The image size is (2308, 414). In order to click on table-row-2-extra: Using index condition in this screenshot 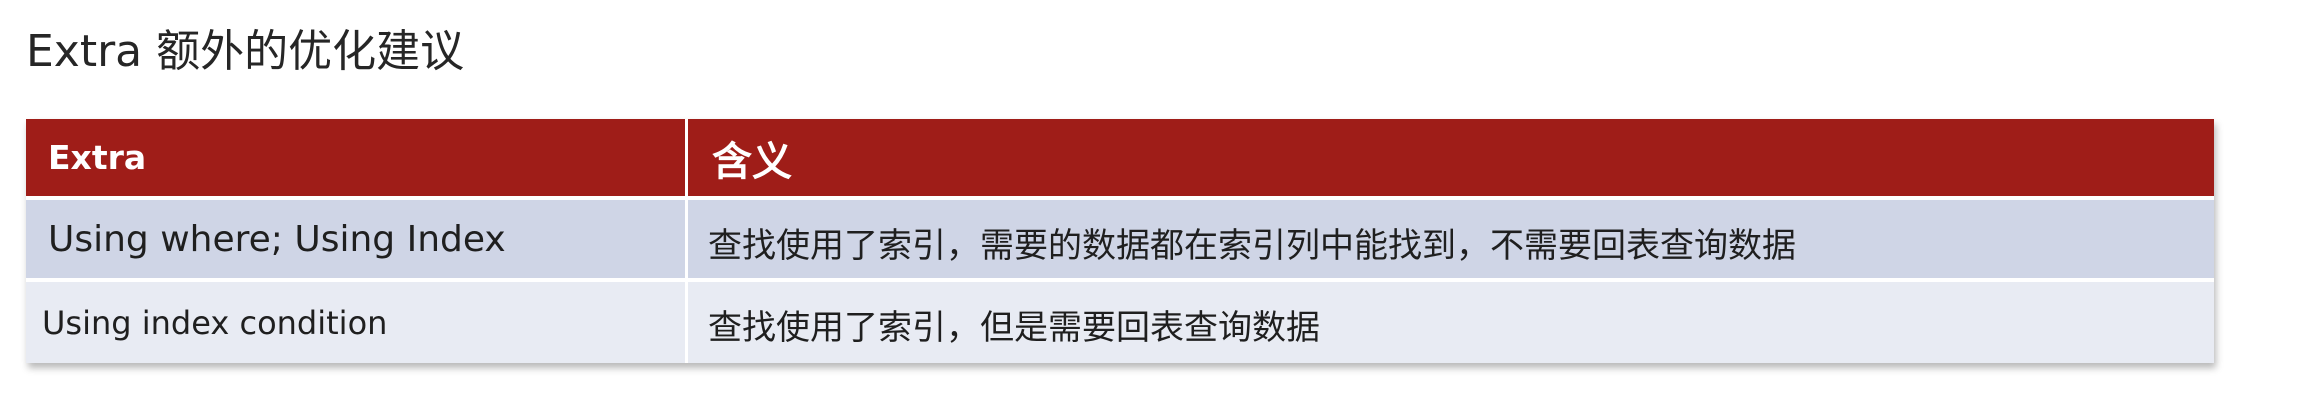, I will do `click(357, 320)`.